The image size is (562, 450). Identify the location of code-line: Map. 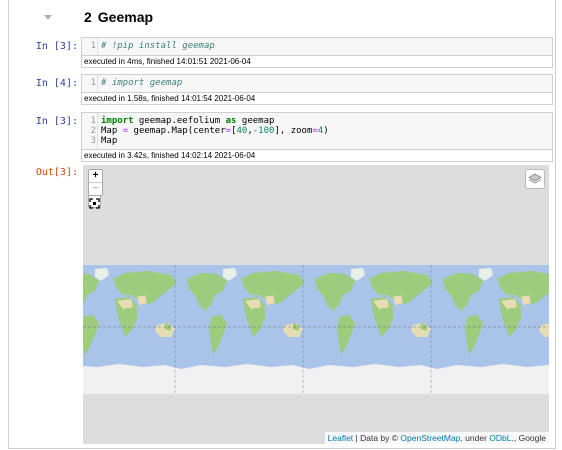
(215, 141).